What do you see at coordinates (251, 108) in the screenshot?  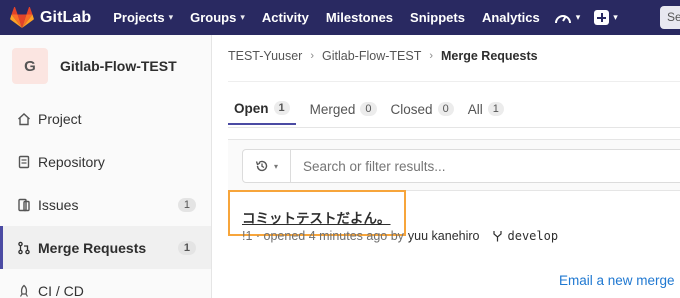 I see `tab-label: Open` at bounding box center [251, 108].